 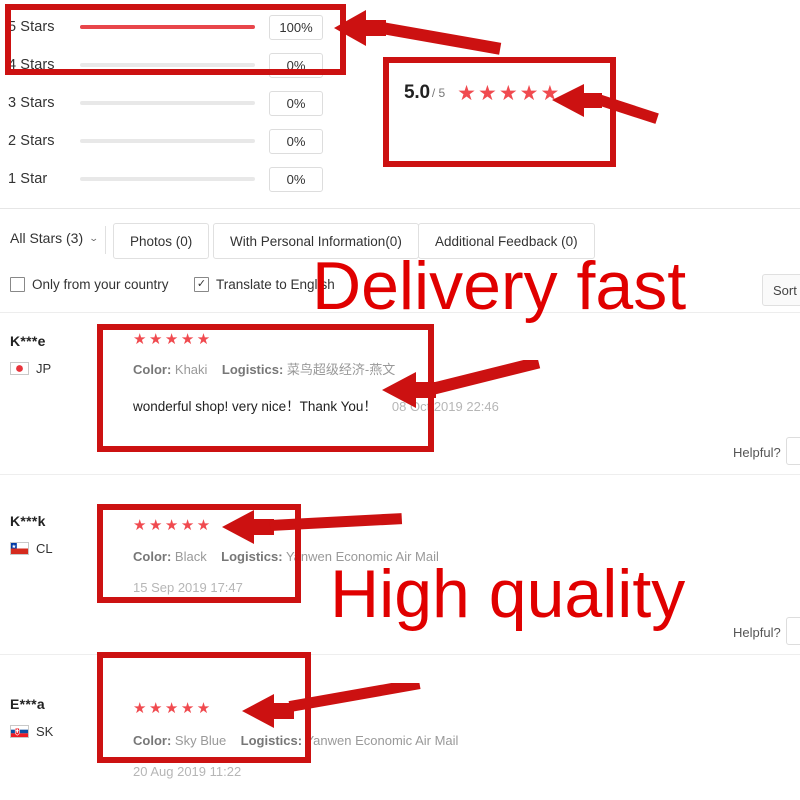 What do you see at coordinates (31, 548) in the screenshot?
I see `review-country: CL` at bounding box center [31, 548].